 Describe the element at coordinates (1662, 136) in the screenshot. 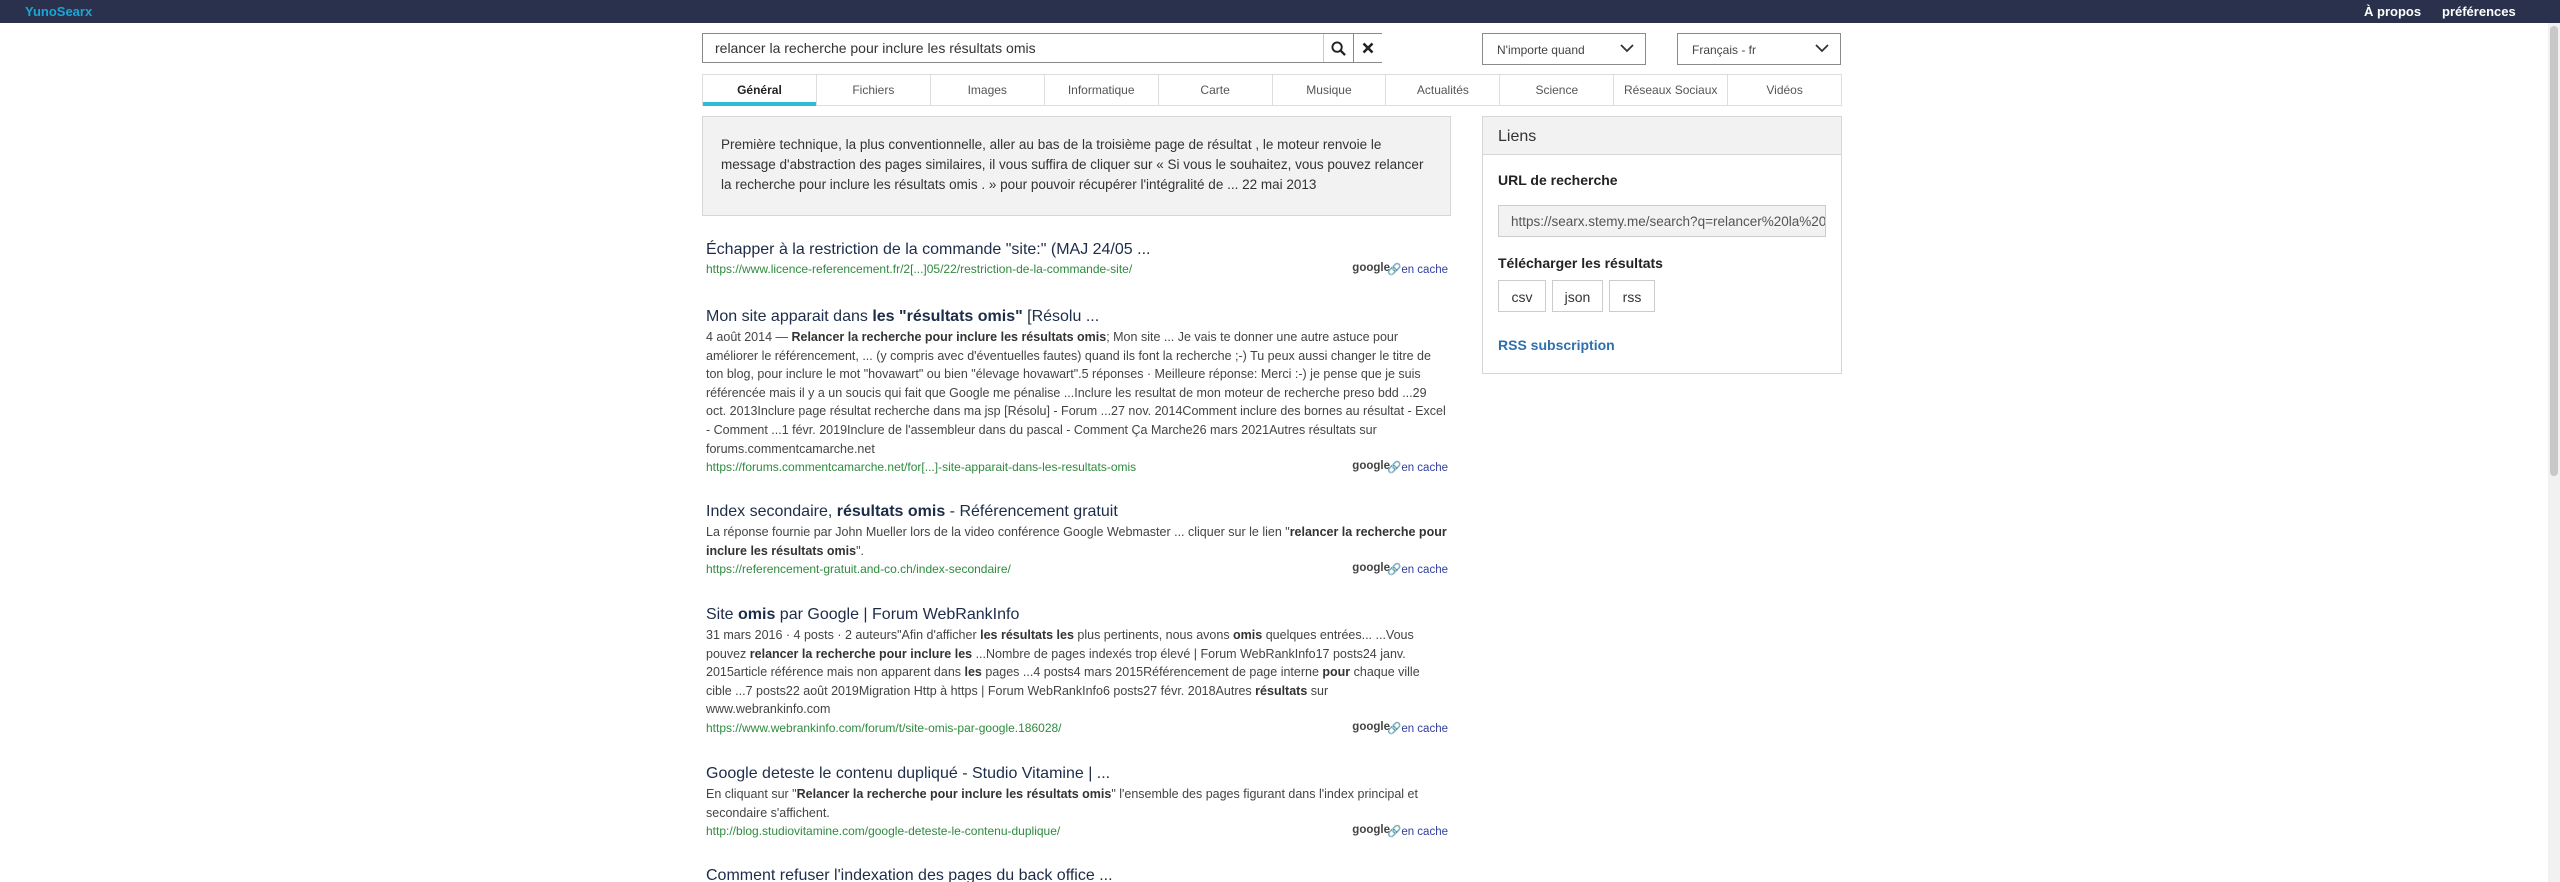

I see `sidebar-title: Liens` at that location.